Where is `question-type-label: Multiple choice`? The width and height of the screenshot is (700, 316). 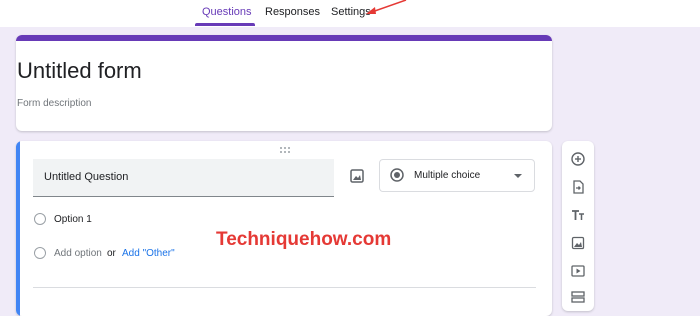 question-type-label: Multiple choice is located at coordinates (447, 175).